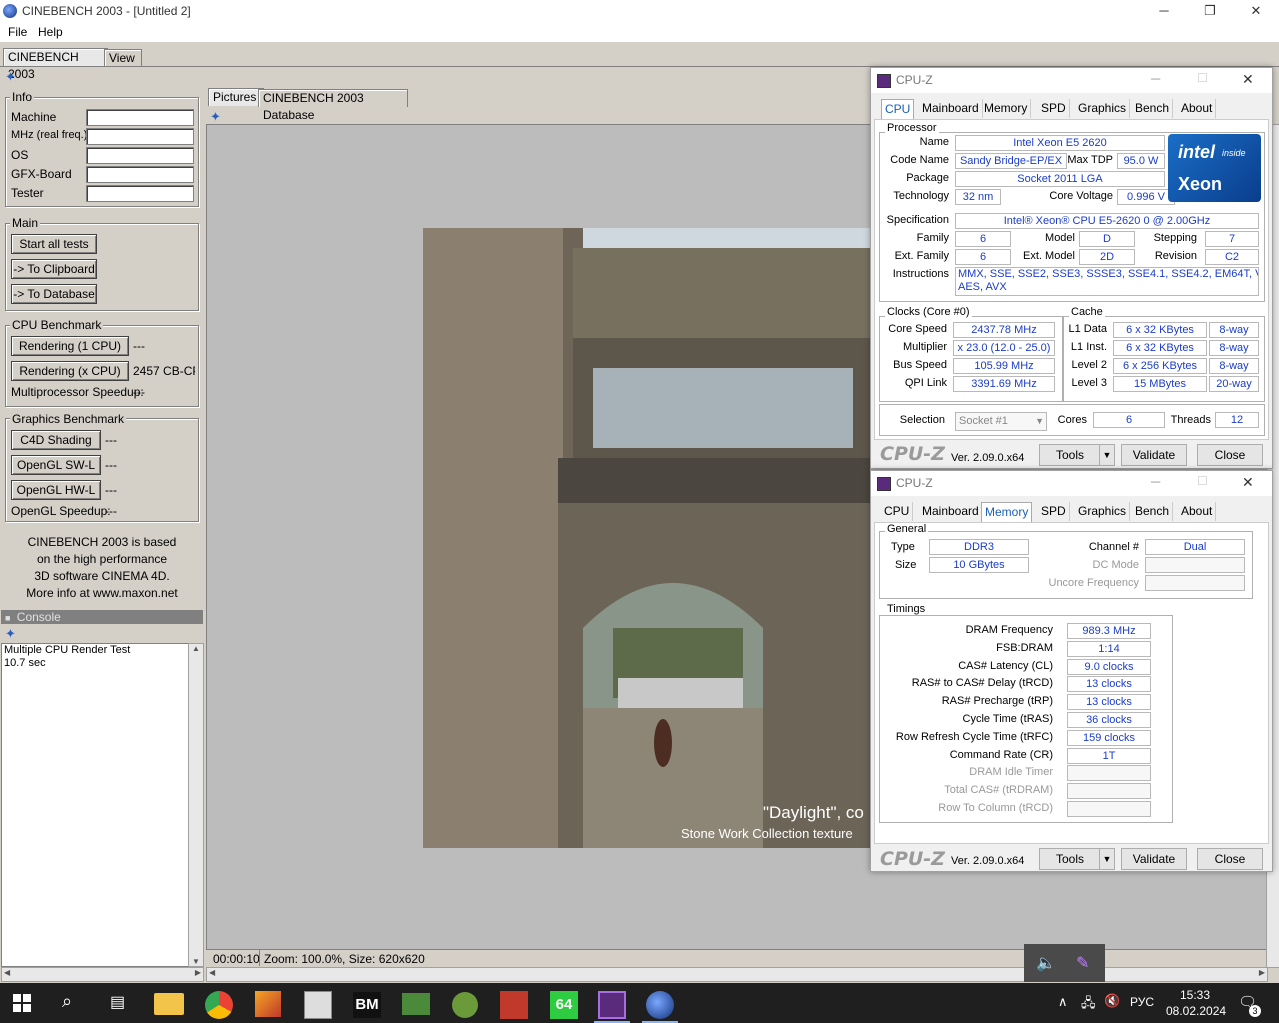  What do you see at coordinates (10, 77) in the screenshot?
I see `pin-icon: ✦` at bounding box center [10, 77].